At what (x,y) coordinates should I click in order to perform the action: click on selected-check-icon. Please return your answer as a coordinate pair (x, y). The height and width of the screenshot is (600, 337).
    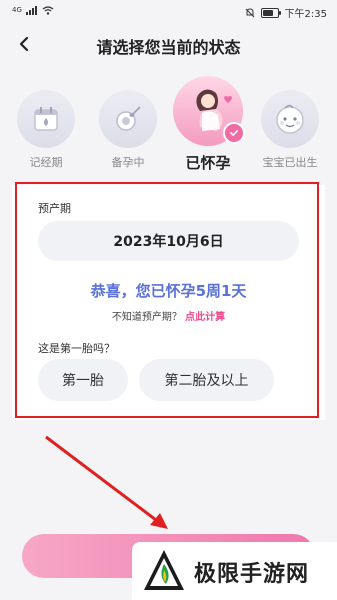
    Looking at the image, I should click on (234, 133).